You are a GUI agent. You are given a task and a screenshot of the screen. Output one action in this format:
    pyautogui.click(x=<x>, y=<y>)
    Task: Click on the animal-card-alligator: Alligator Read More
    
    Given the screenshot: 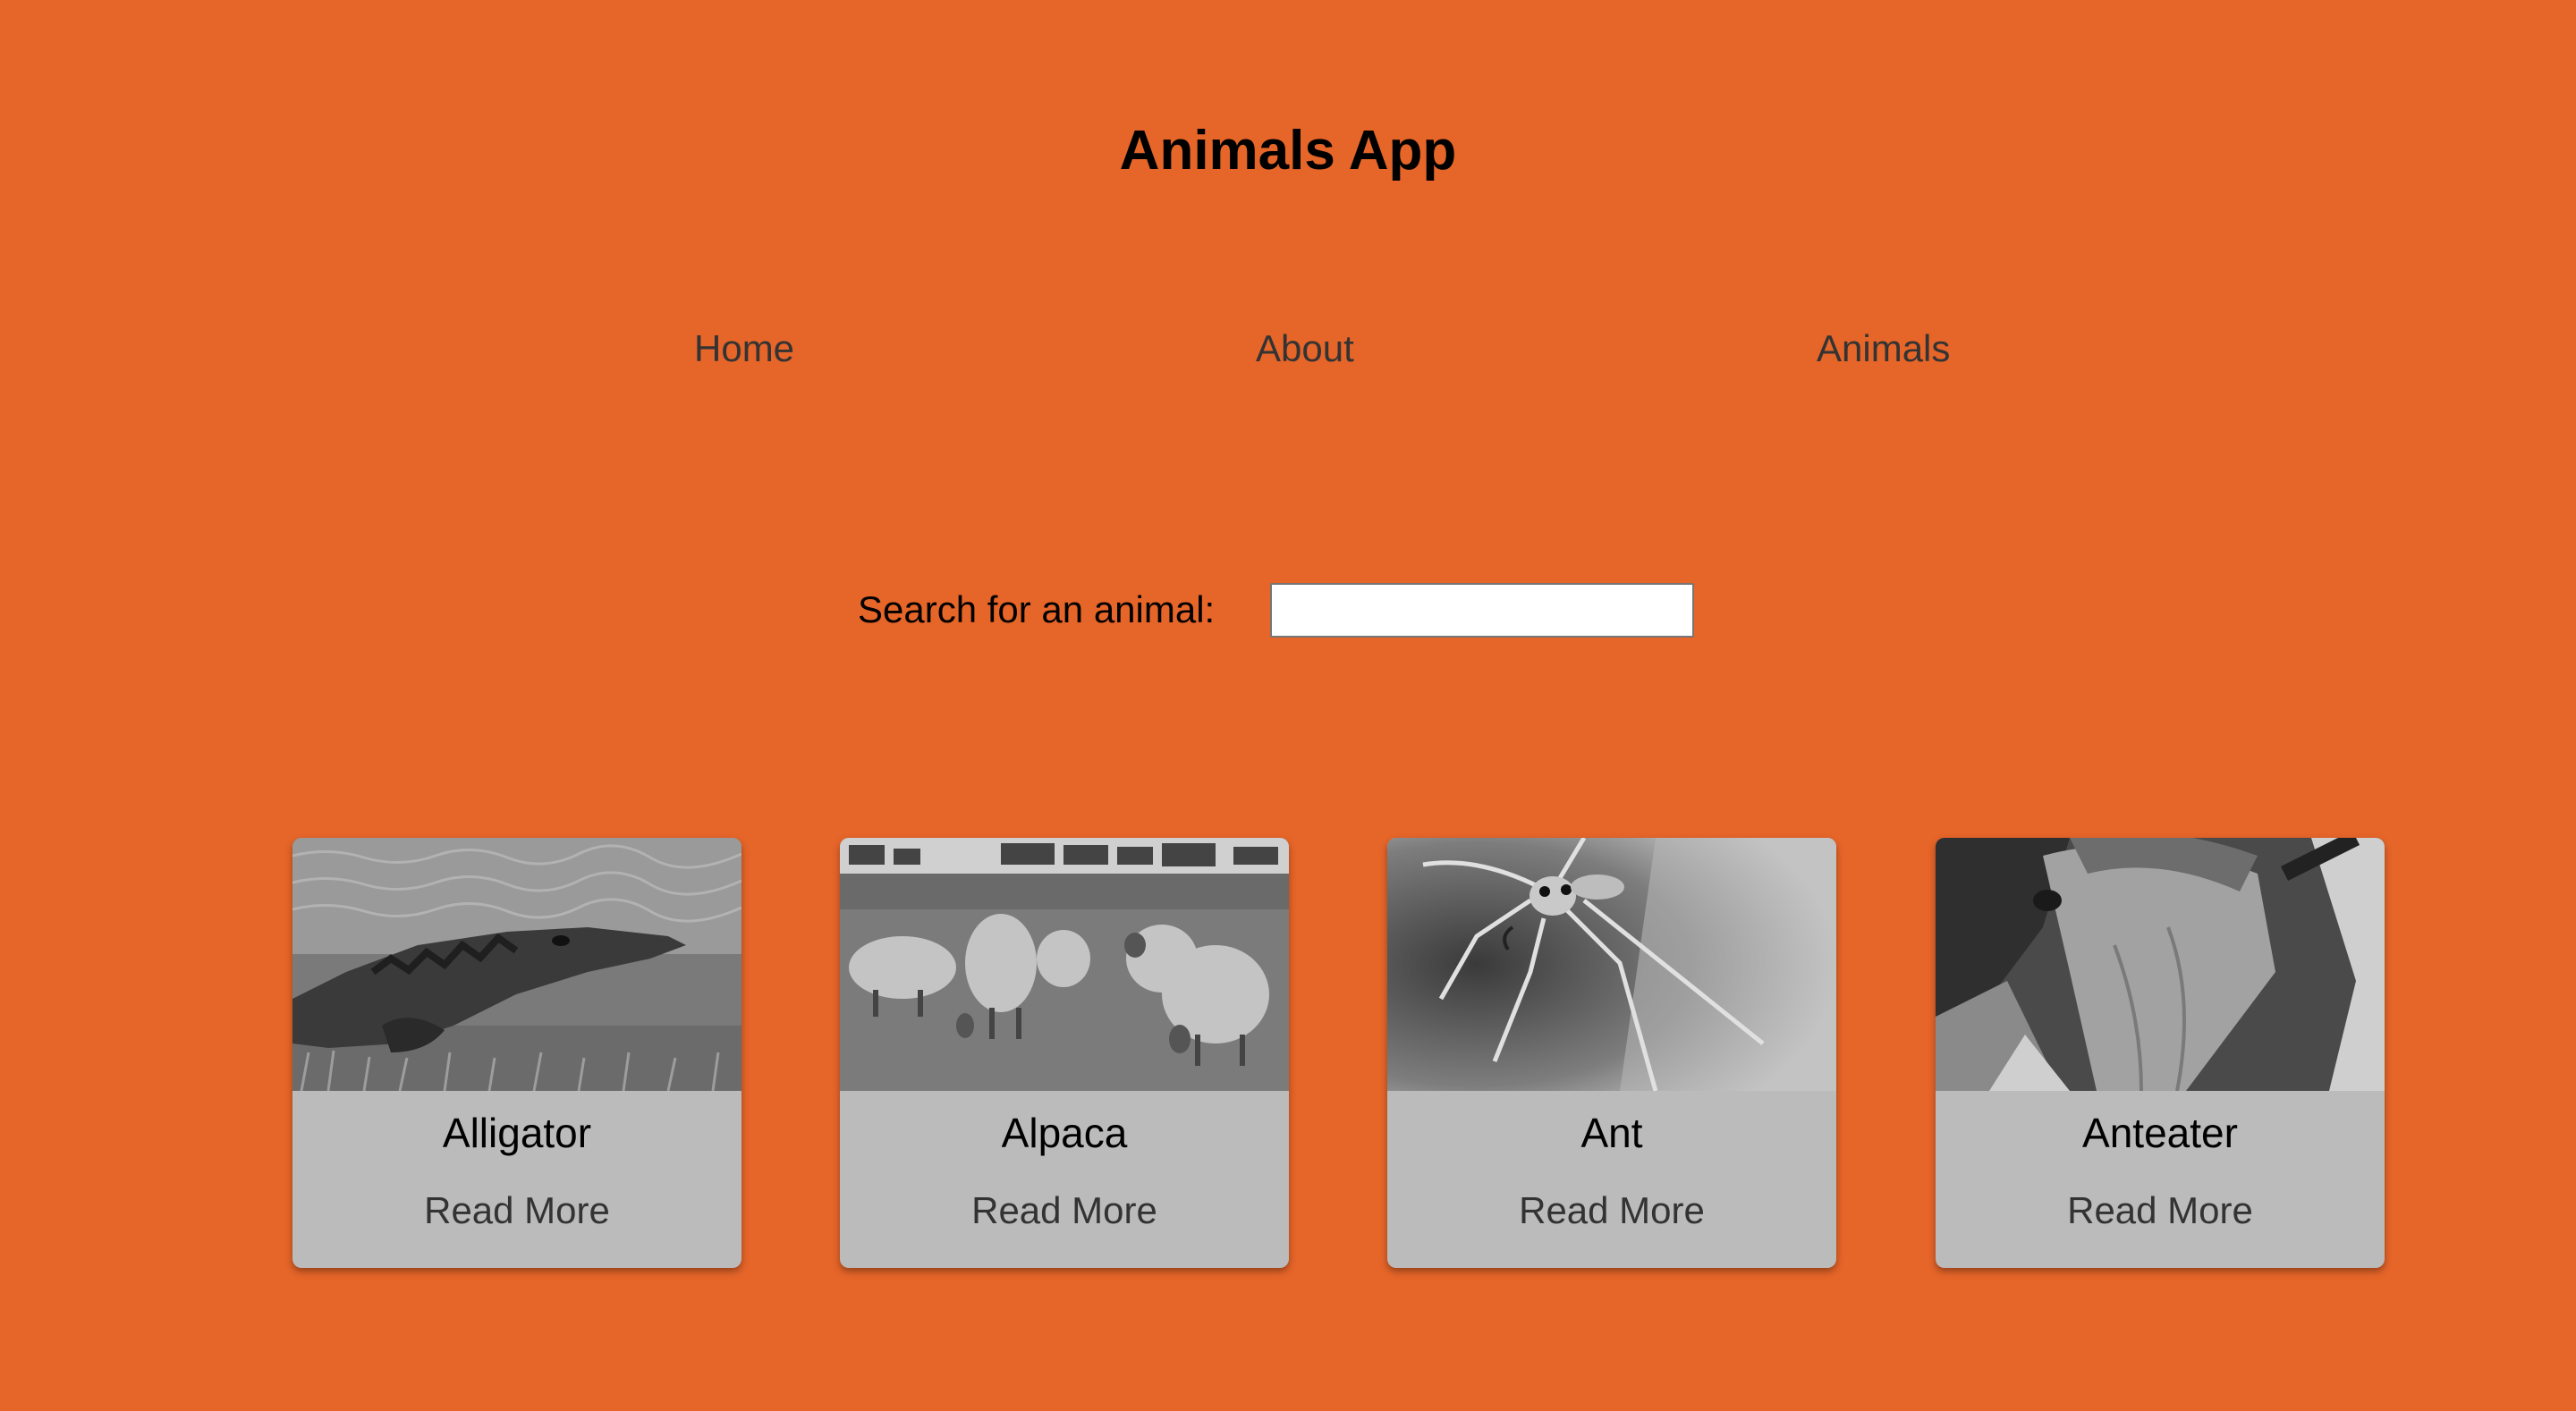 What is the action you would take?
    pyautogui.click(x=516, y=1053)
    